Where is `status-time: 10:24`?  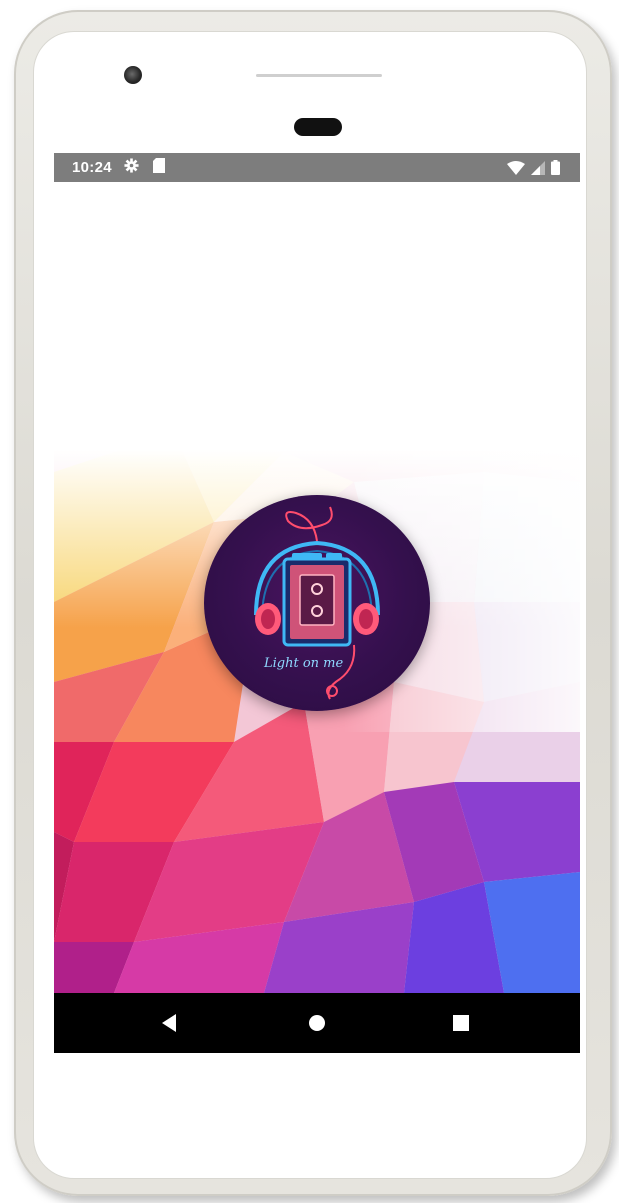
status-time: 10:24 is located at coordinates (92, 167).